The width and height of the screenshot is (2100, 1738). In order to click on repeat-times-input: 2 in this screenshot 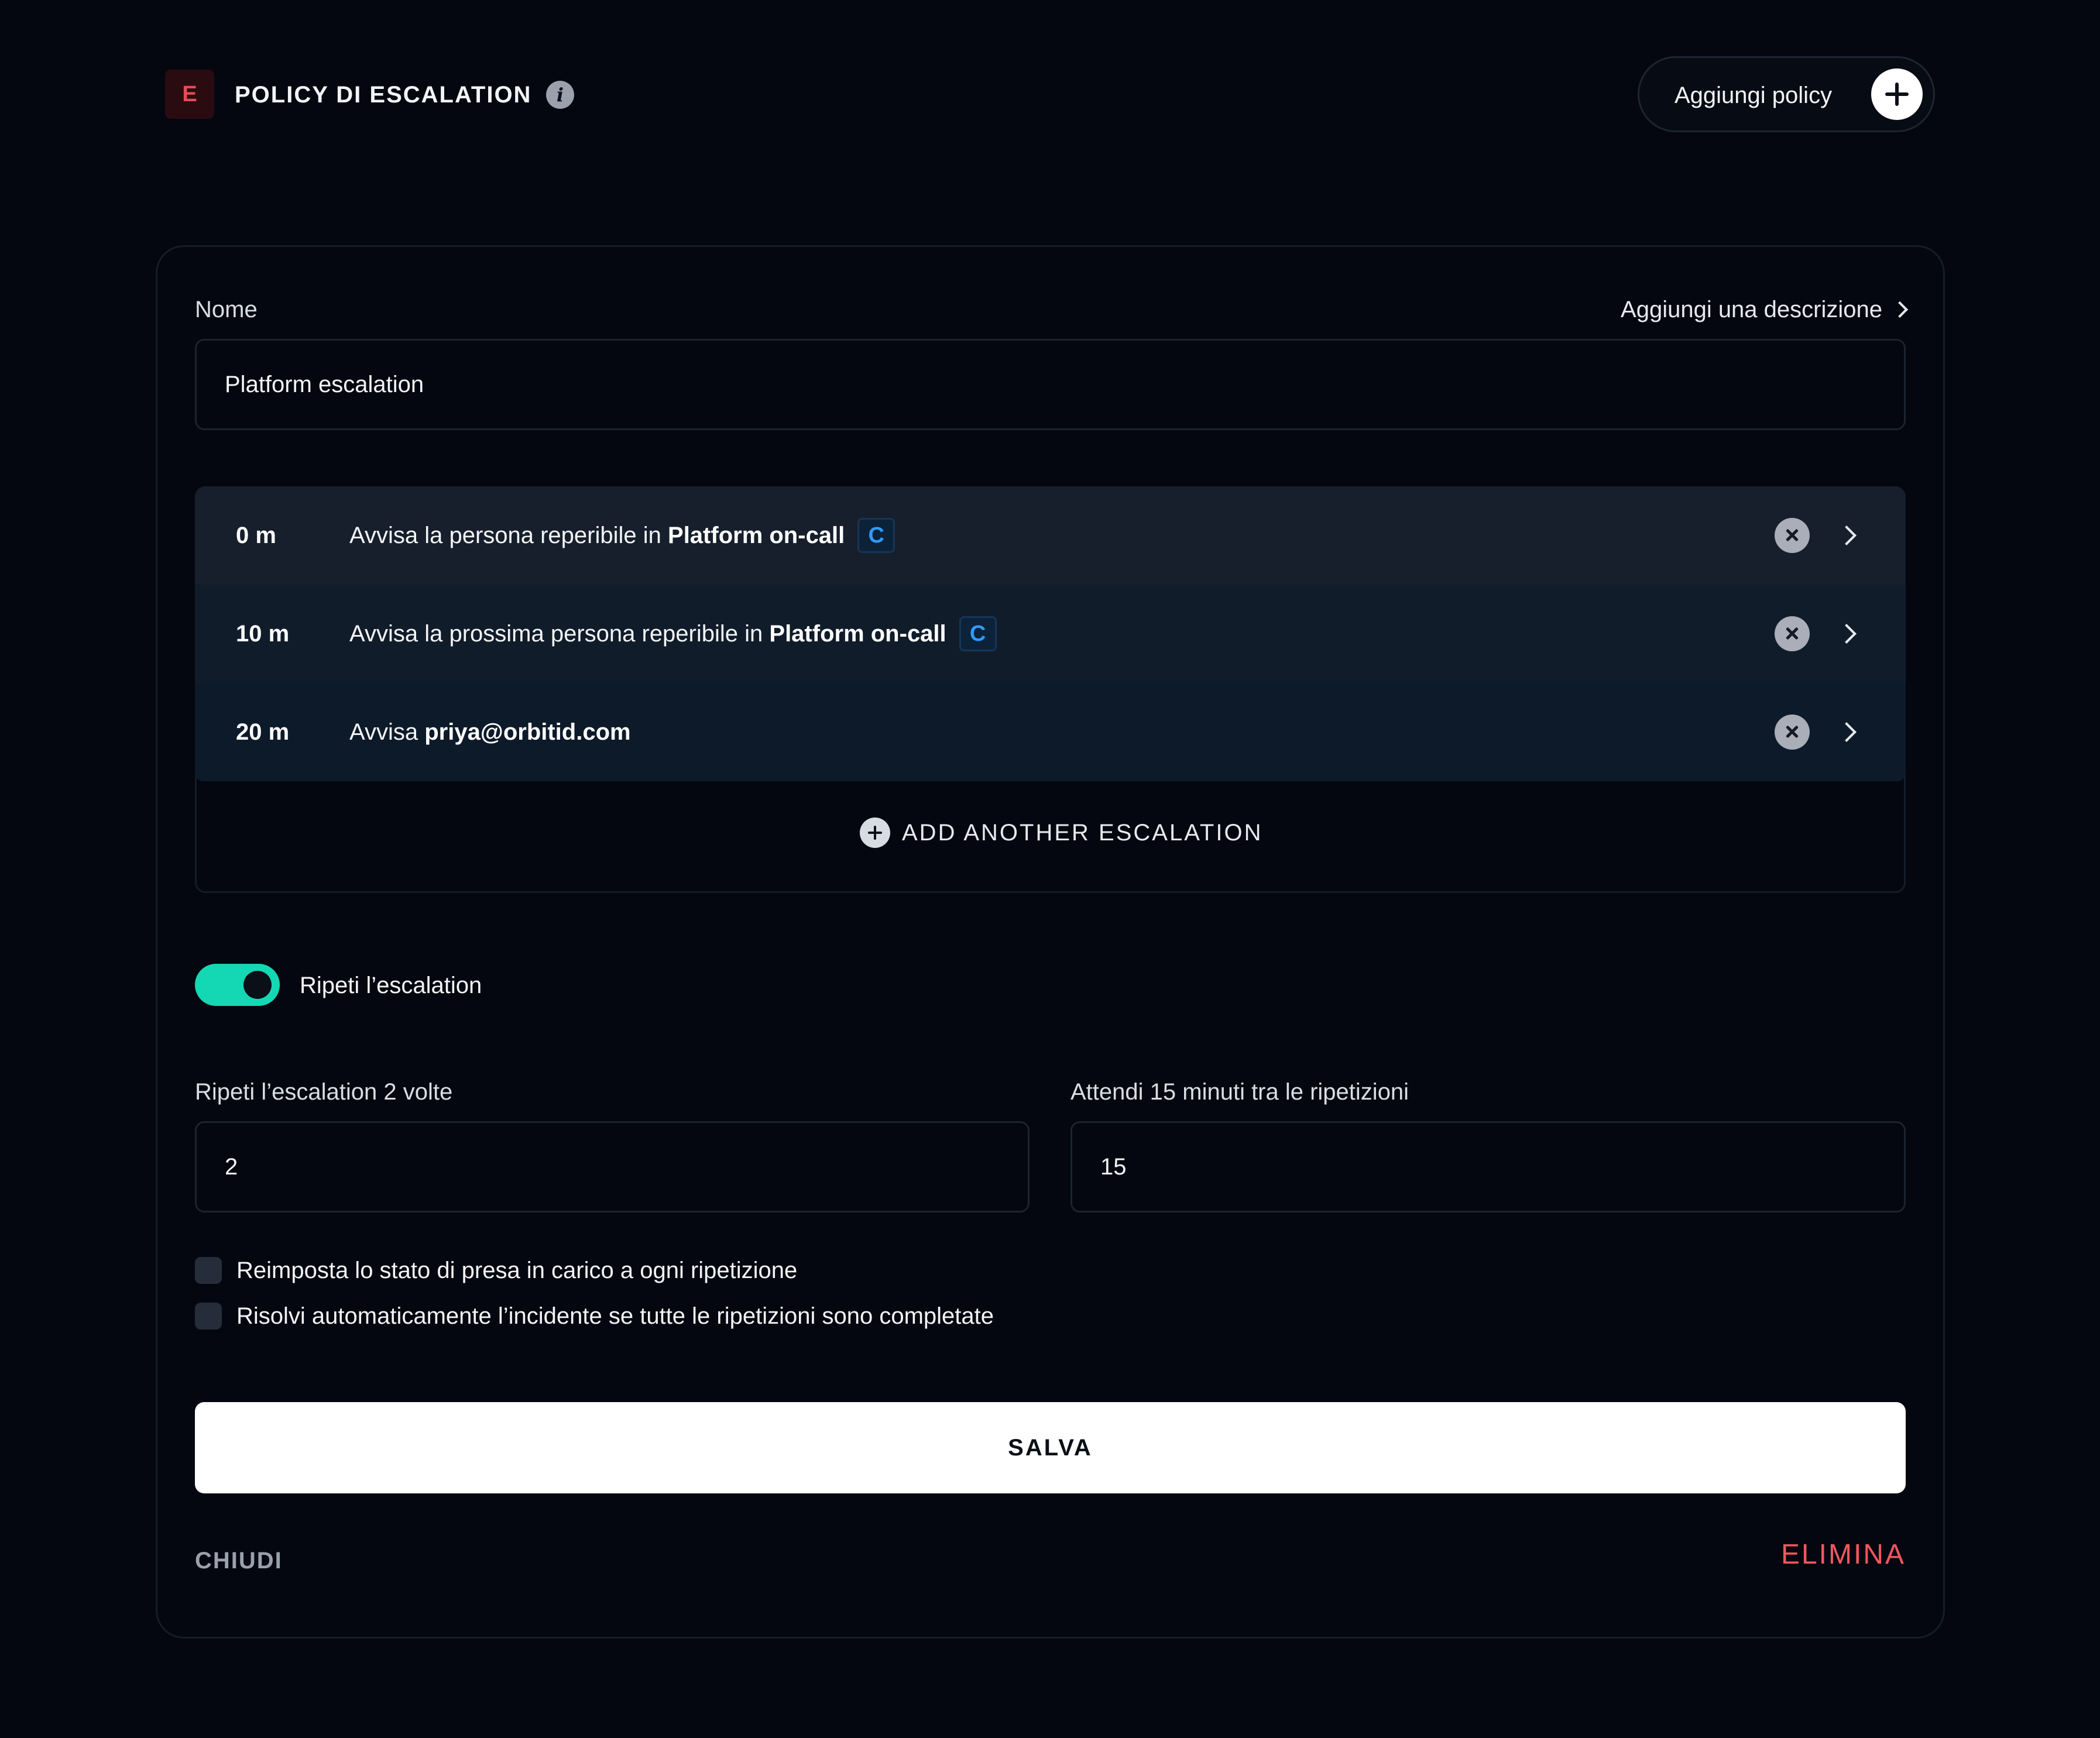, I will do `click(612, 1167)`.